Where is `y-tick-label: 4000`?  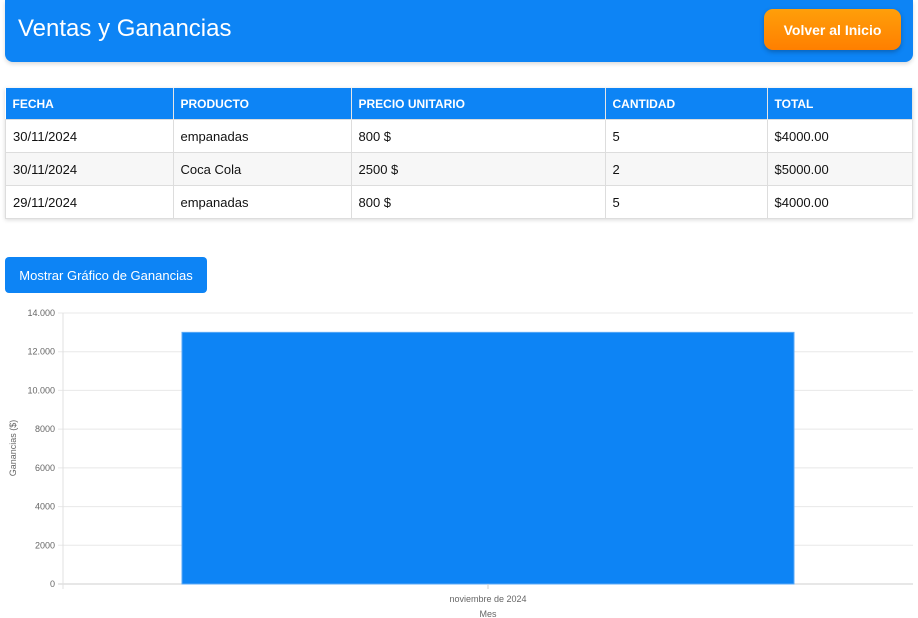
y-tick-label: 4000 is located at coordinates (45, 507).